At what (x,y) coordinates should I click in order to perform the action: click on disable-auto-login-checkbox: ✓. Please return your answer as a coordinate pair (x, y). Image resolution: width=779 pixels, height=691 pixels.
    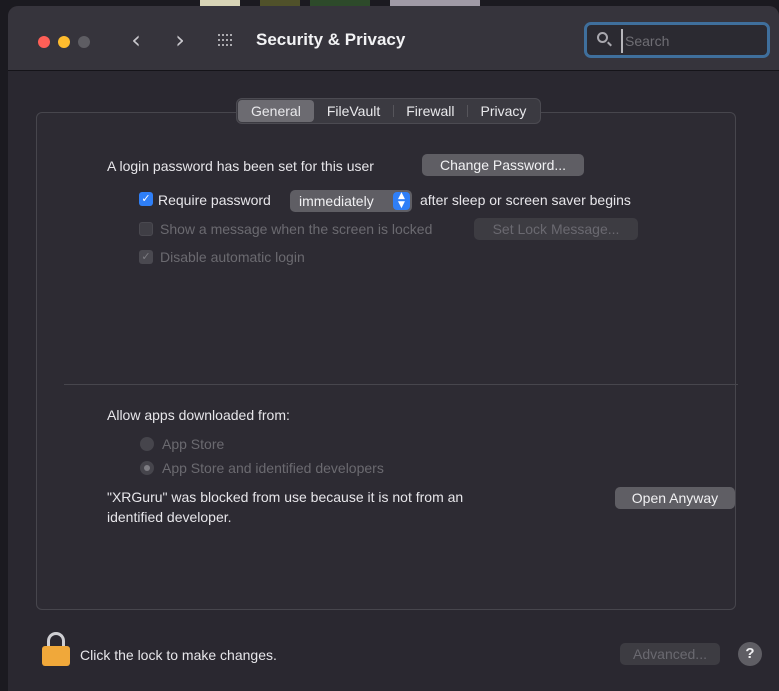
    Looking at the image, I should click on (146, 257).